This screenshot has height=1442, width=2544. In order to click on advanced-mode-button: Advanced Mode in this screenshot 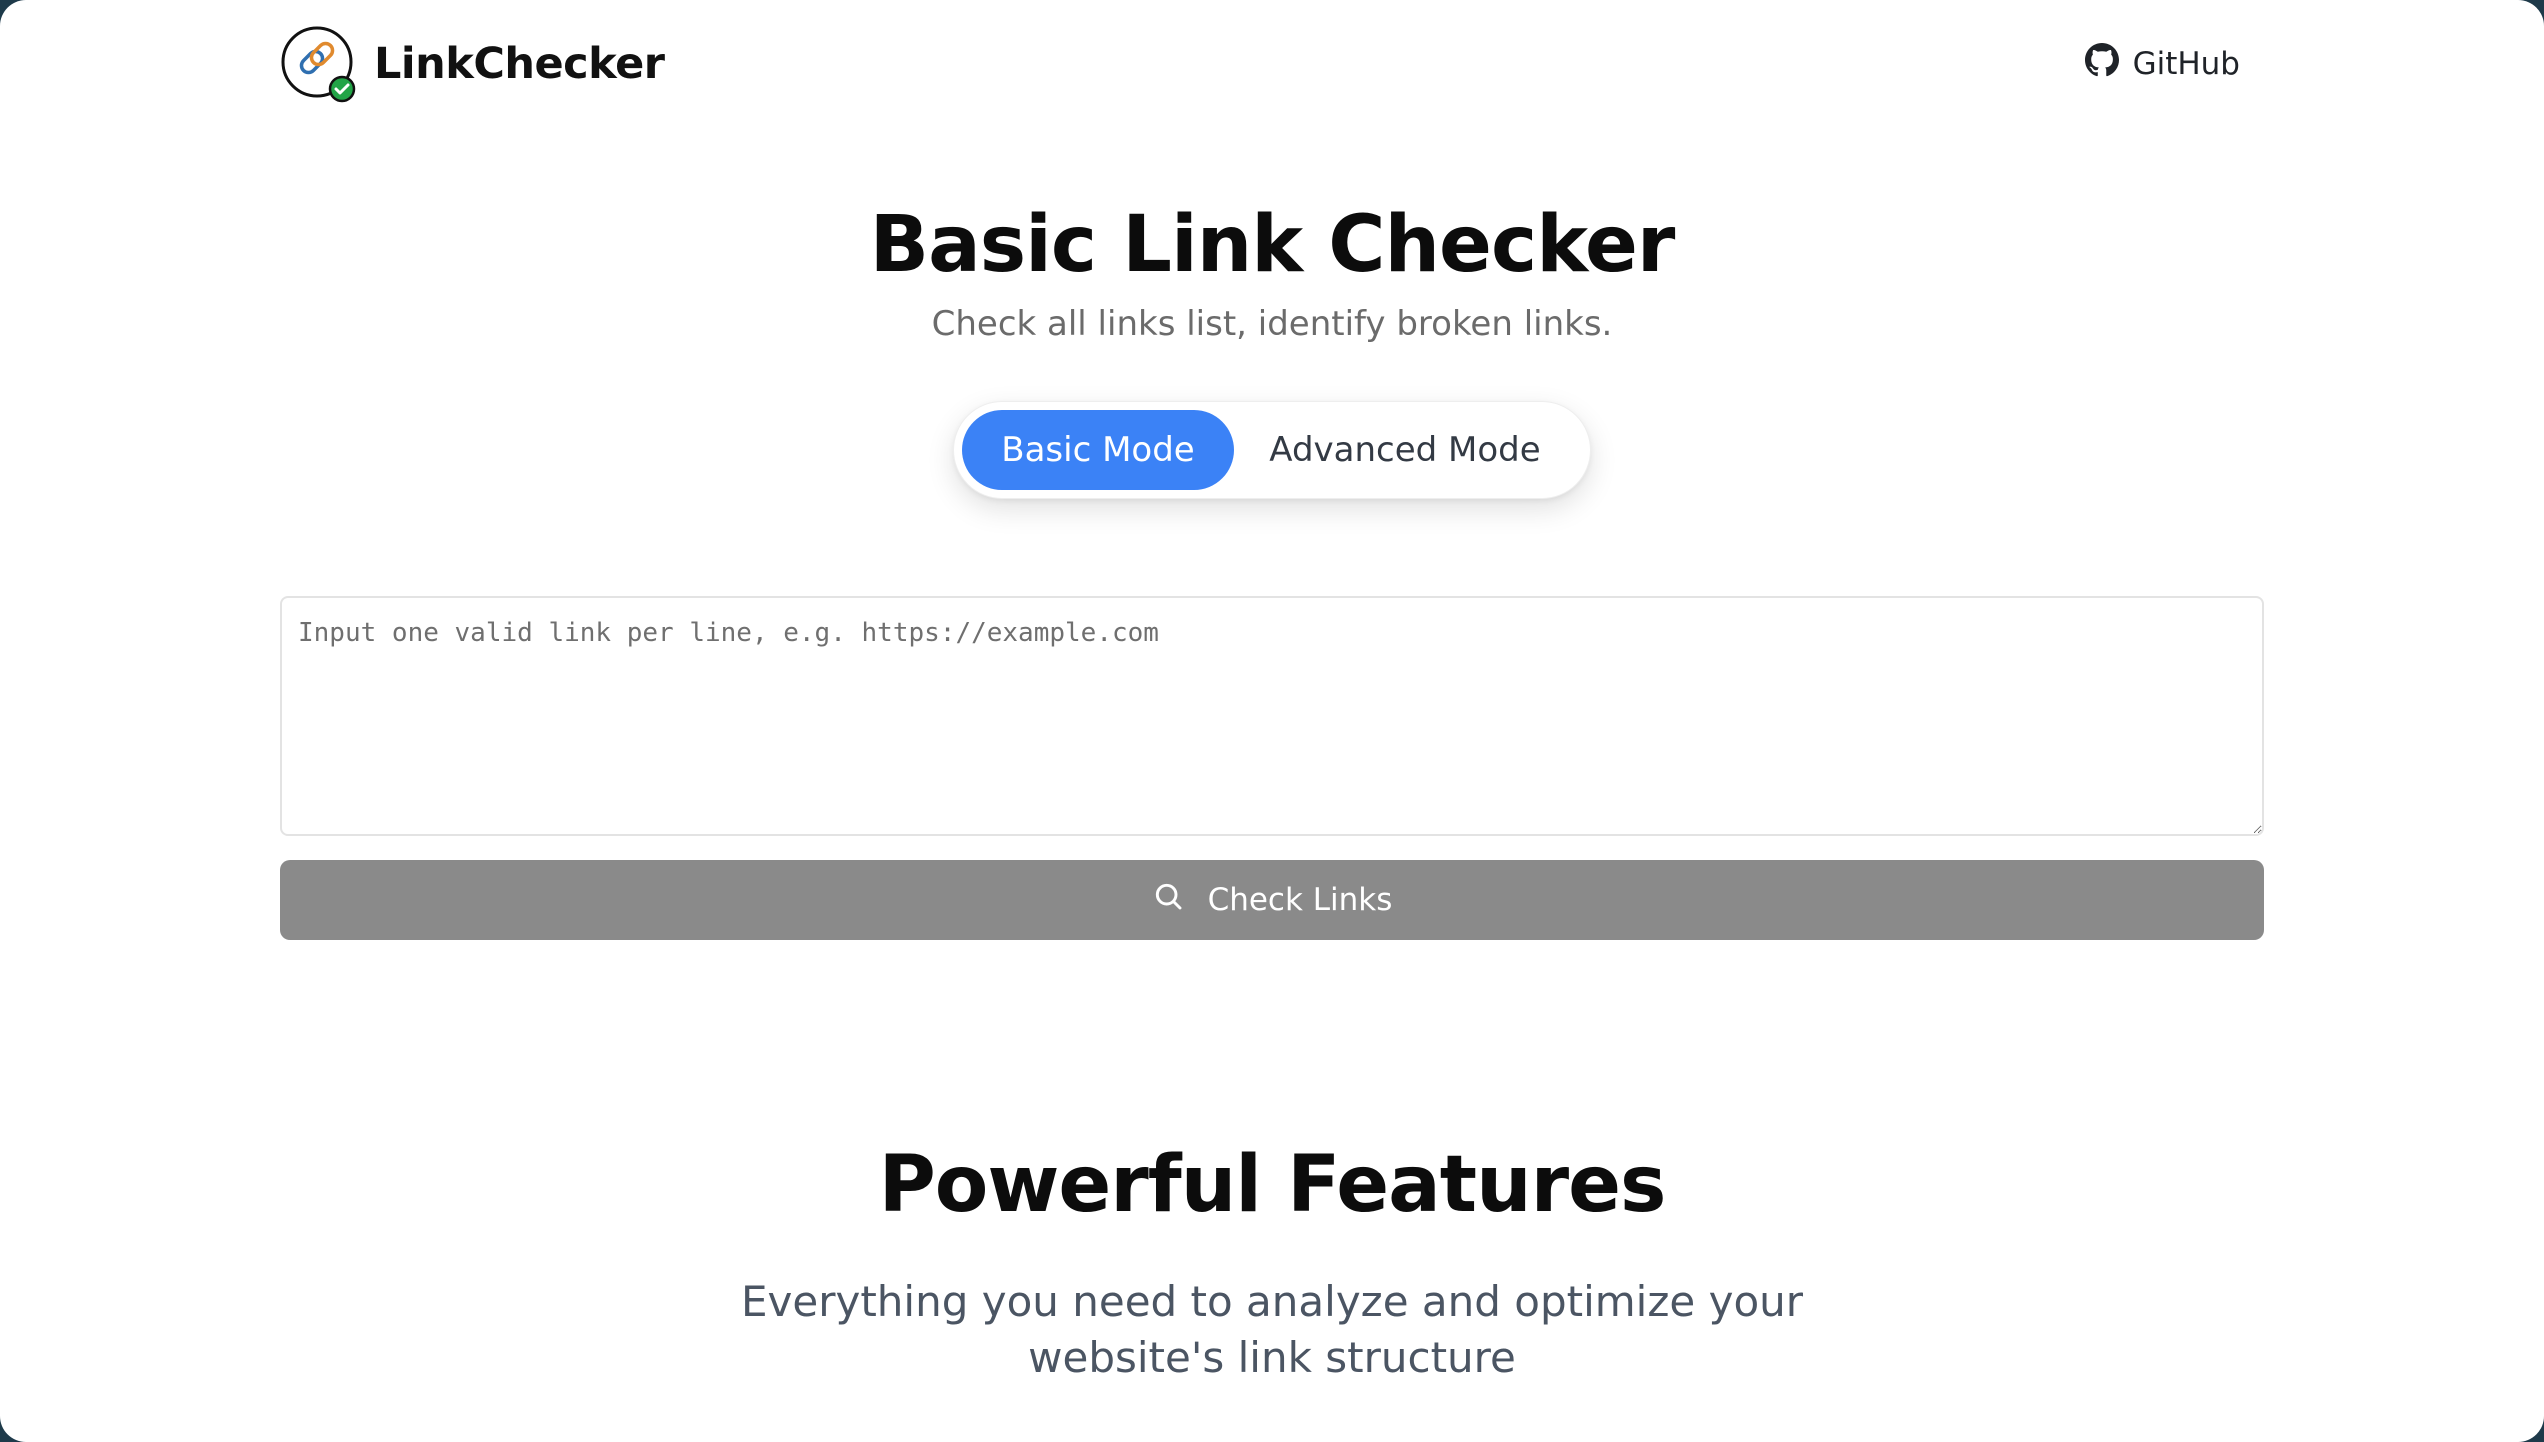, I will do `click(1405, 450)`.